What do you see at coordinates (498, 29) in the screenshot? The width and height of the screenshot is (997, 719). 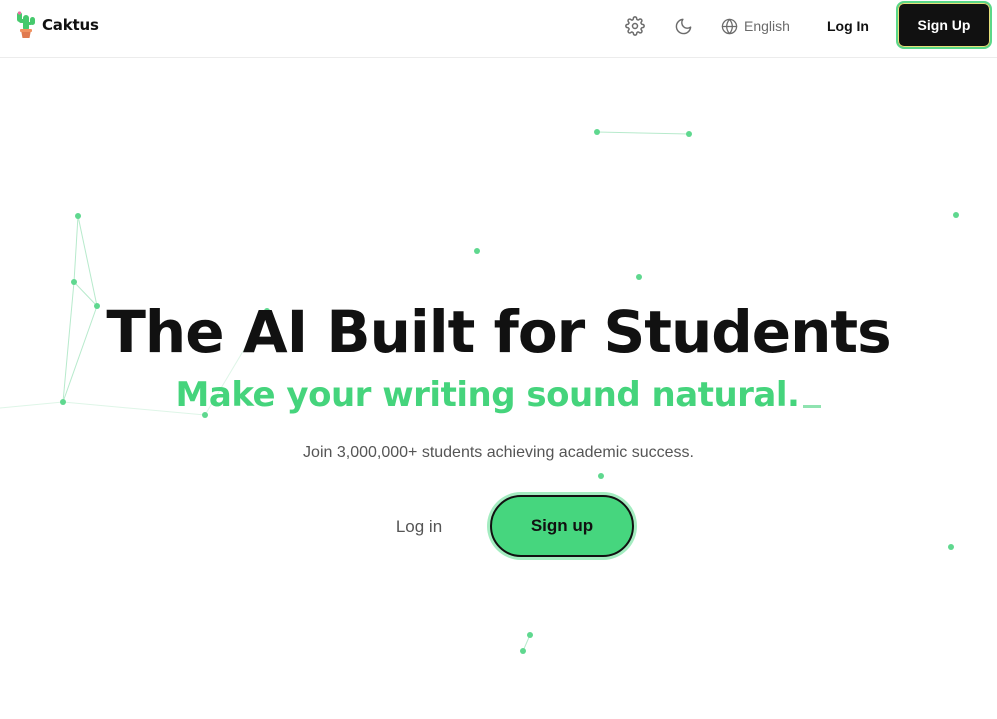 I see `top-nav: Caktus English Log In Sign Up` at bounding box center [498, 29].